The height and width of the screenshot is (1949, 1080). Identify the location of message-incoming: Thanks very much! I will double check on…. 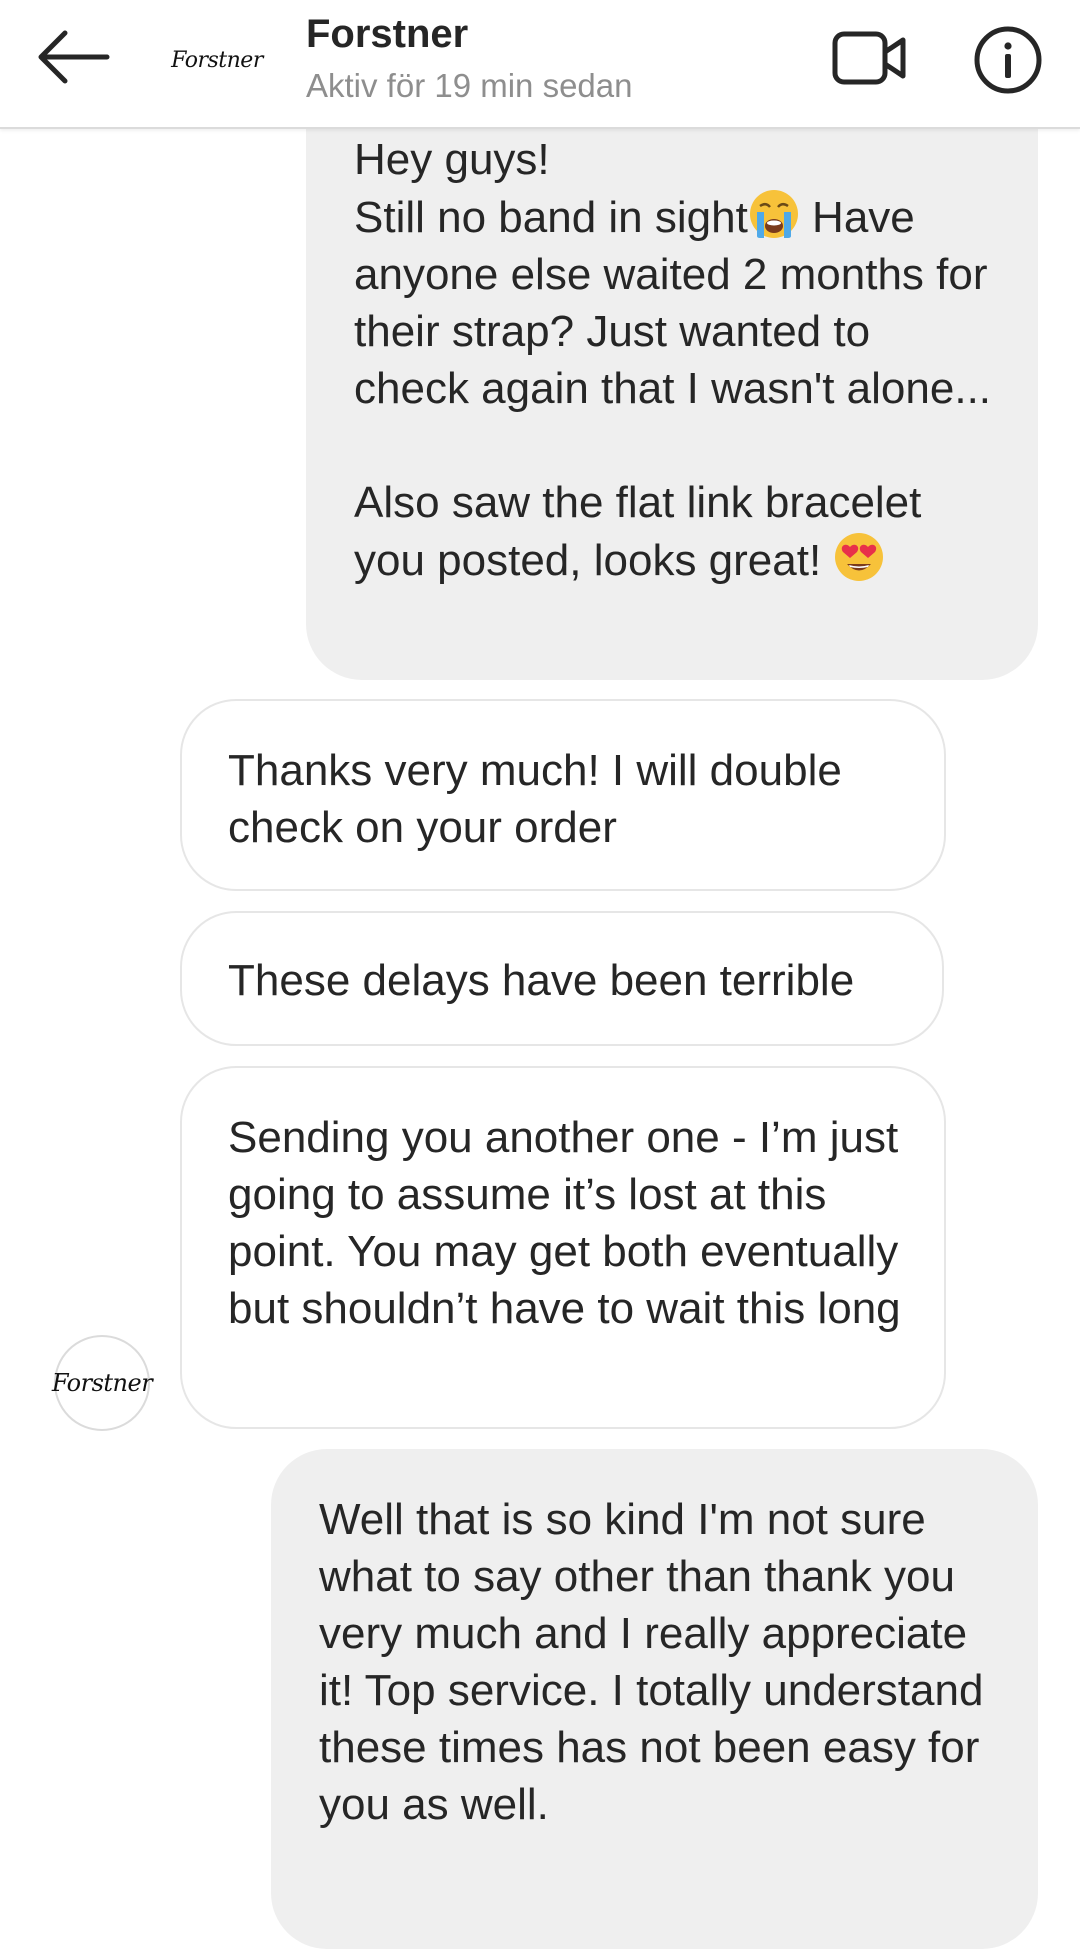
(563, 795).